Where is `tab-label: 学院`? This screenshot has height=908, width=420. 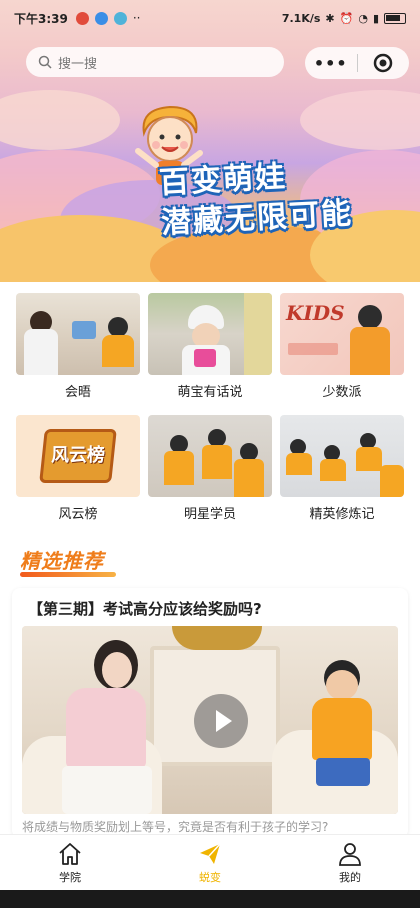
tab-label: 学院 is located at coordinates (70, 877).